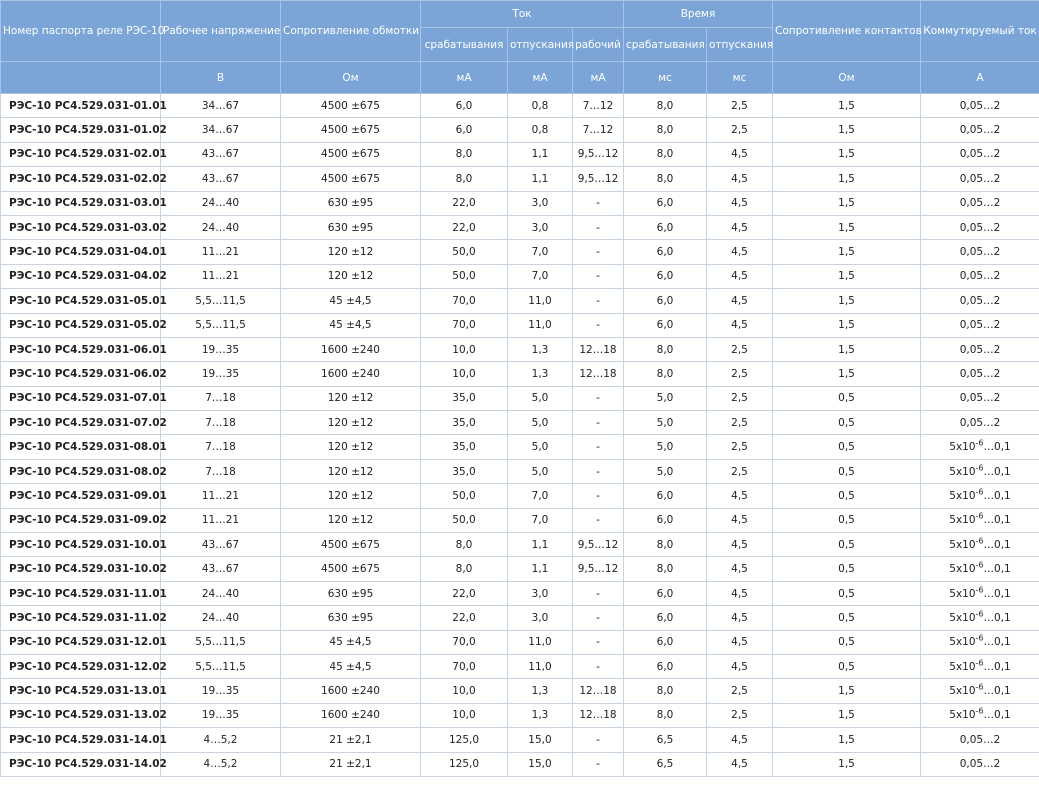  What do you see at coordinates (997, 666) in the screenshot?
I see `switched-rest: …0,1` at bounding box center [997, 666].